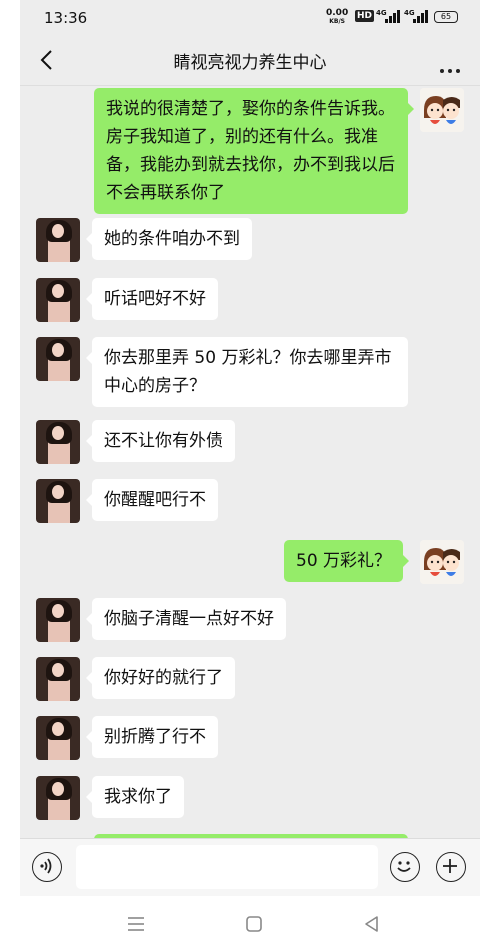 Image resolution: width=500 pixels, height=952 pixels. I want to click on plus-button, so click(451, 867).